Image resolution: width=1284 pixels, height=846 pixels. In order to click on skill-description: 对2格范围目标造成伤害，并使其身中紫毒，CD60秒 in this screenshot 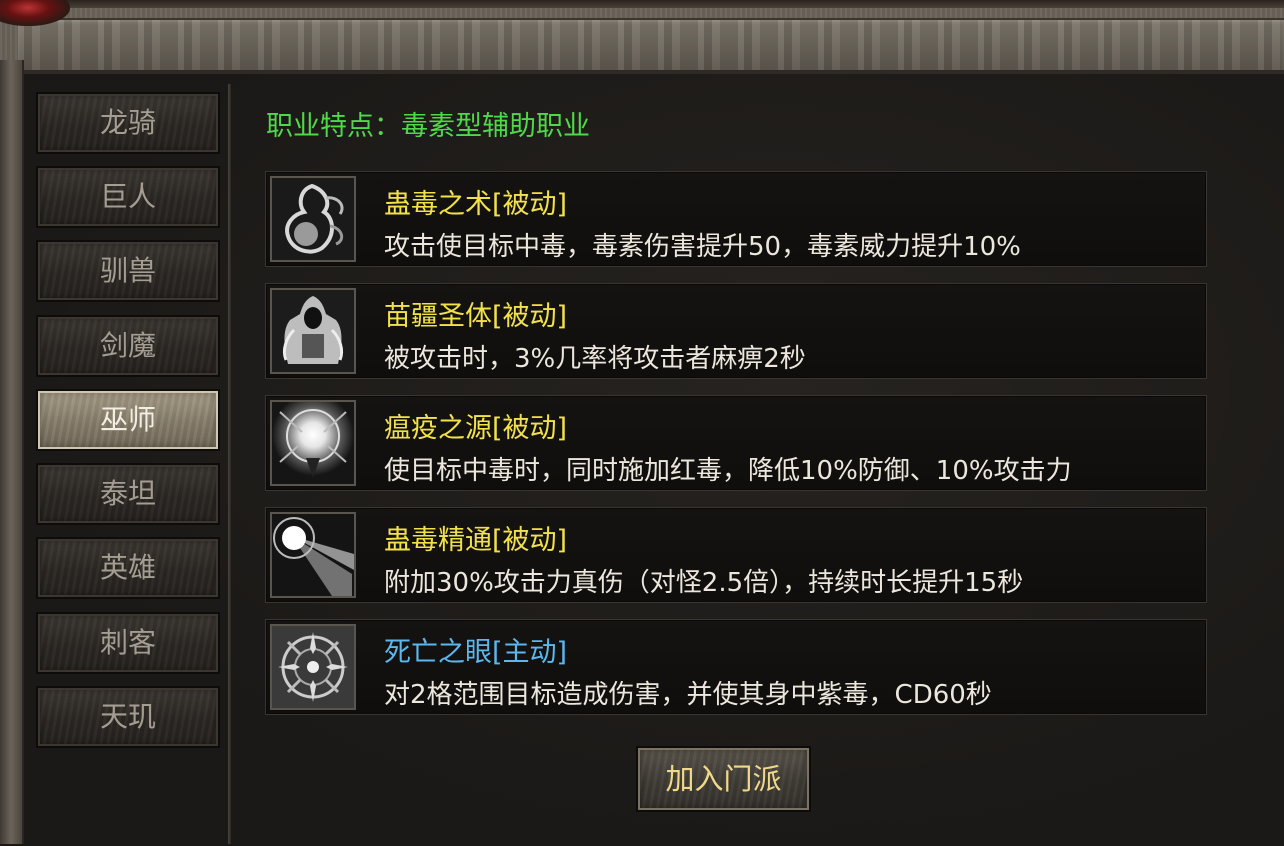, I will do `click(688, 695)`.